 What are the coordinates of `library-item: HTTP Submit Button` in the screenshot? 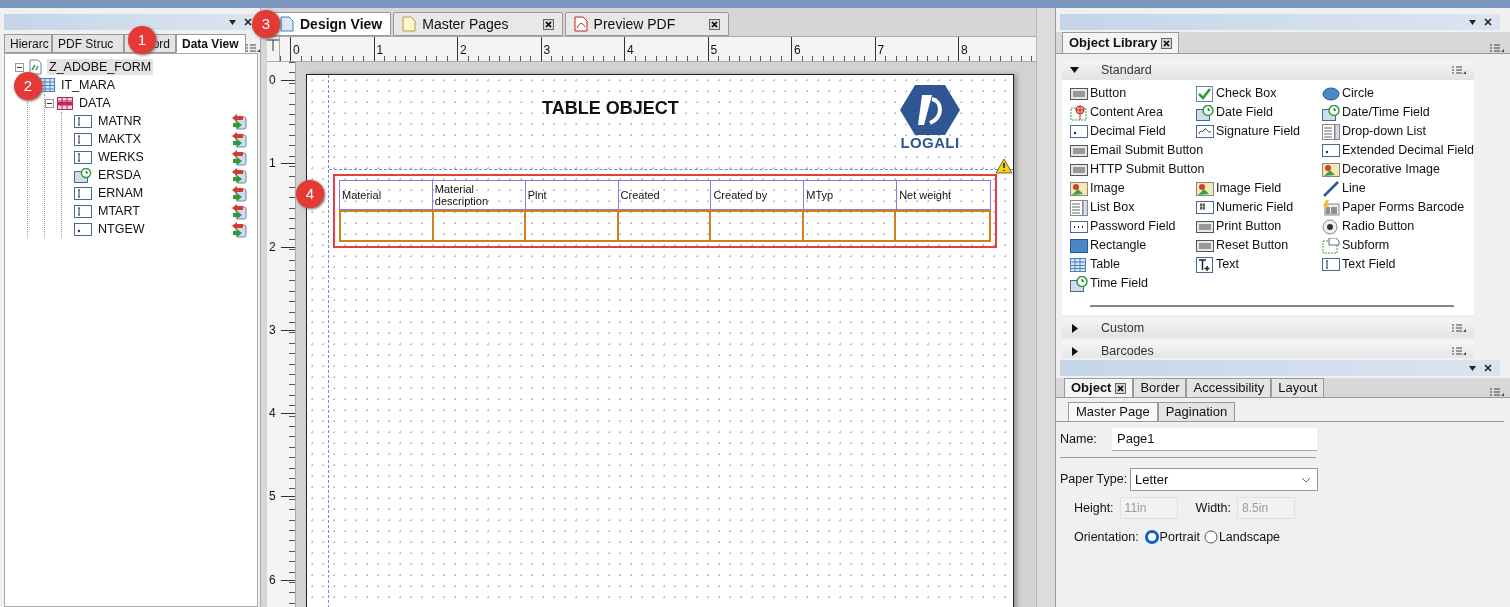 It's located at (1147, 169).